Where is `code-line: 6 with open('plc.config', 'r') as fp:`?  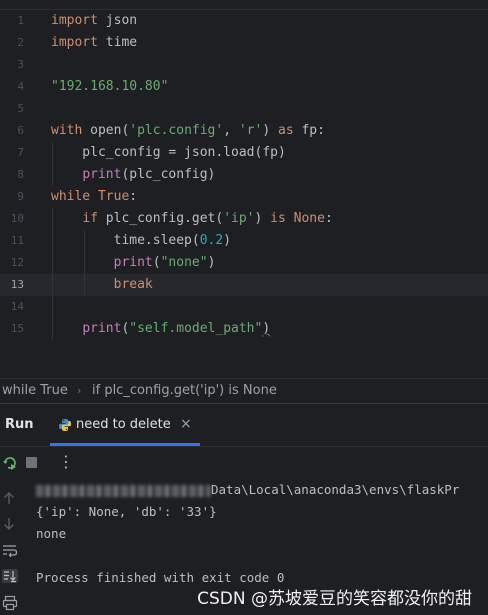
code-line: 6 with open('plc.config', 'r') as fp: is located at coordinates (244, 131).